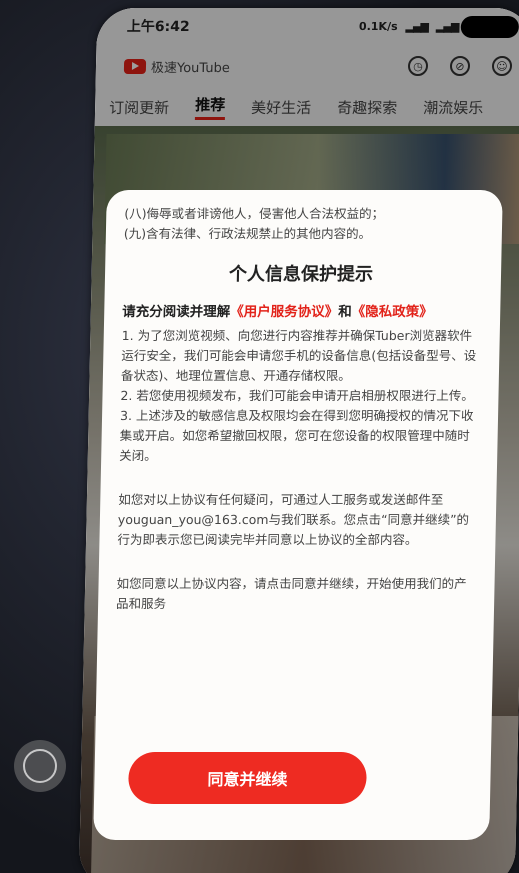  What do you see at coordinates (40, 766) in the screenshot?
I see `assistive-touch-button` at bounding box center [40, 766].